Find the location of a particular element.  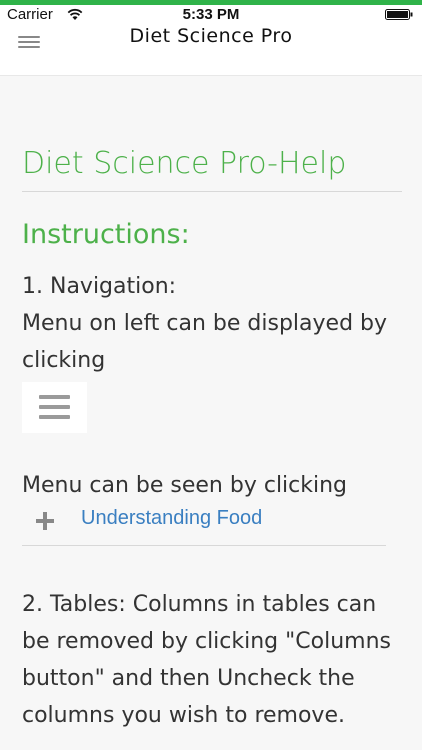

status-bar: Carrier 5:33 PM is located at coordinates (211, 15).